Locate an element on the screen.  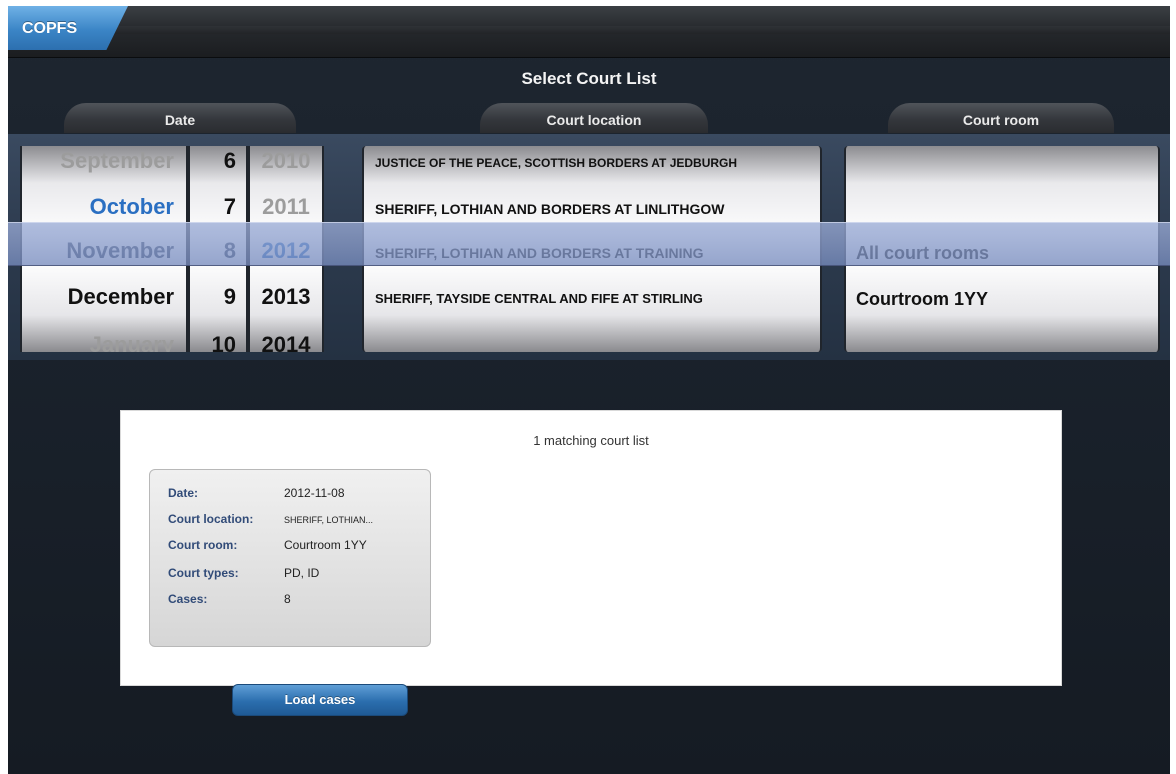
card-cases-value: 8 is located at coordinates (287, 599).